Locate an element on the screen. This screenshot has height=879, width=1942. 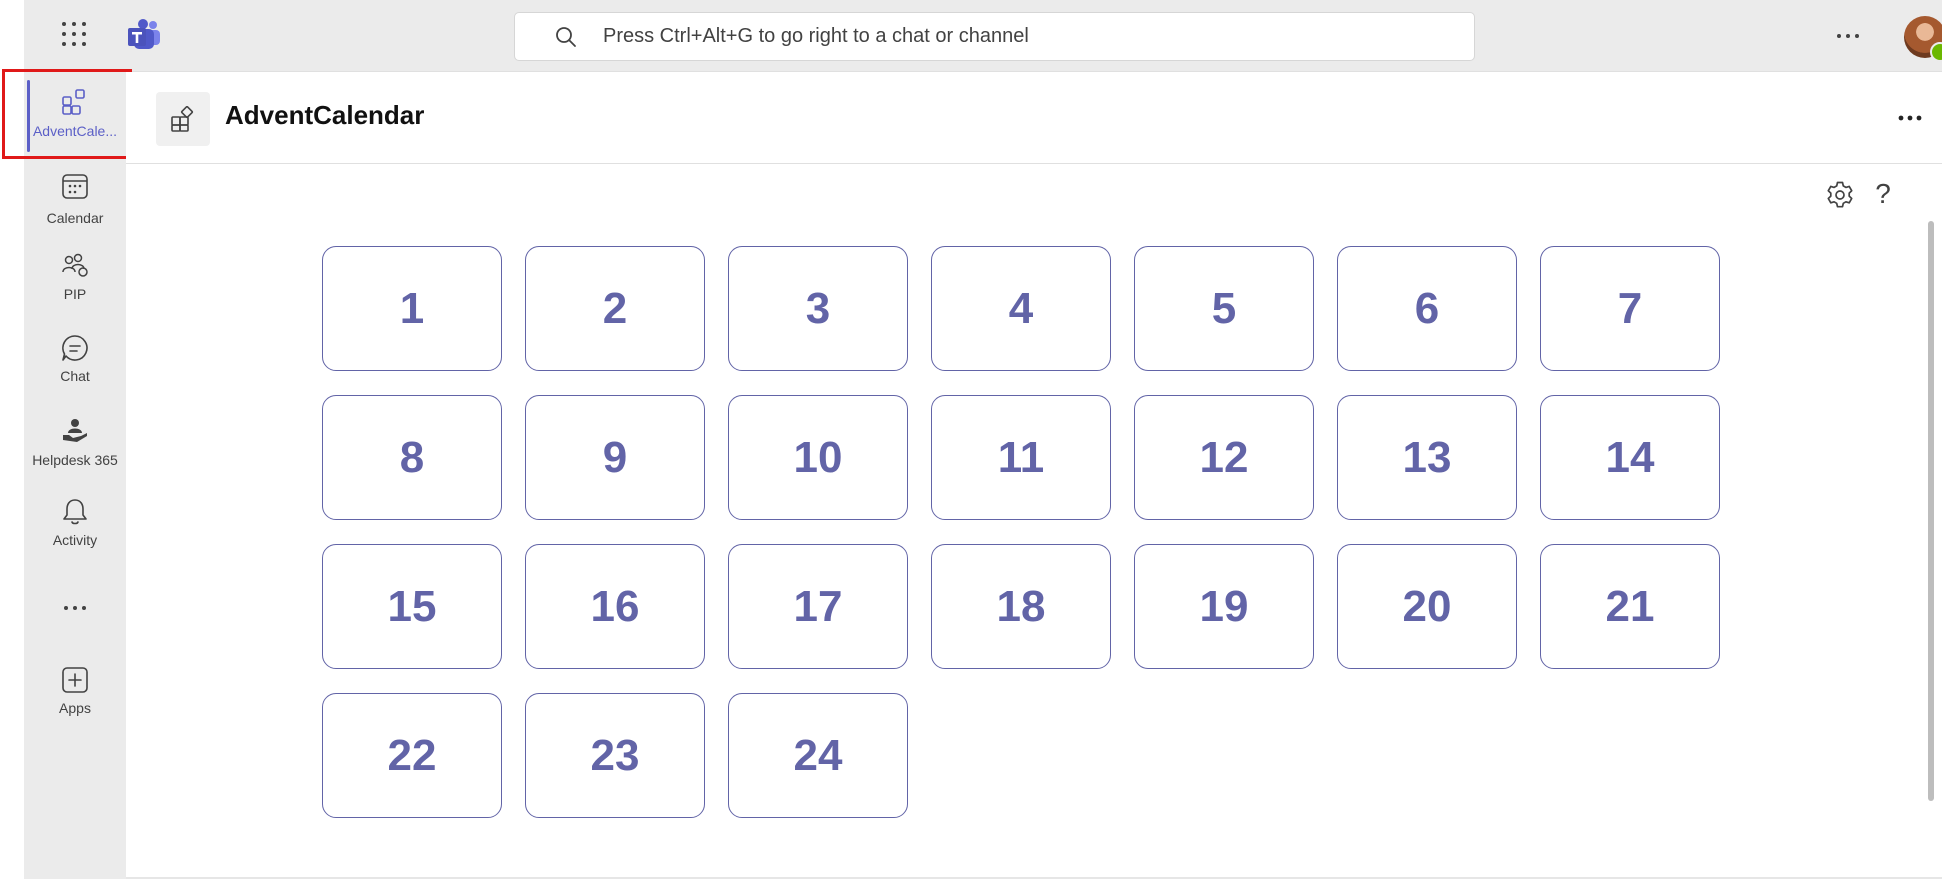
day-tile: 16 is located at coordinates (615, 606).